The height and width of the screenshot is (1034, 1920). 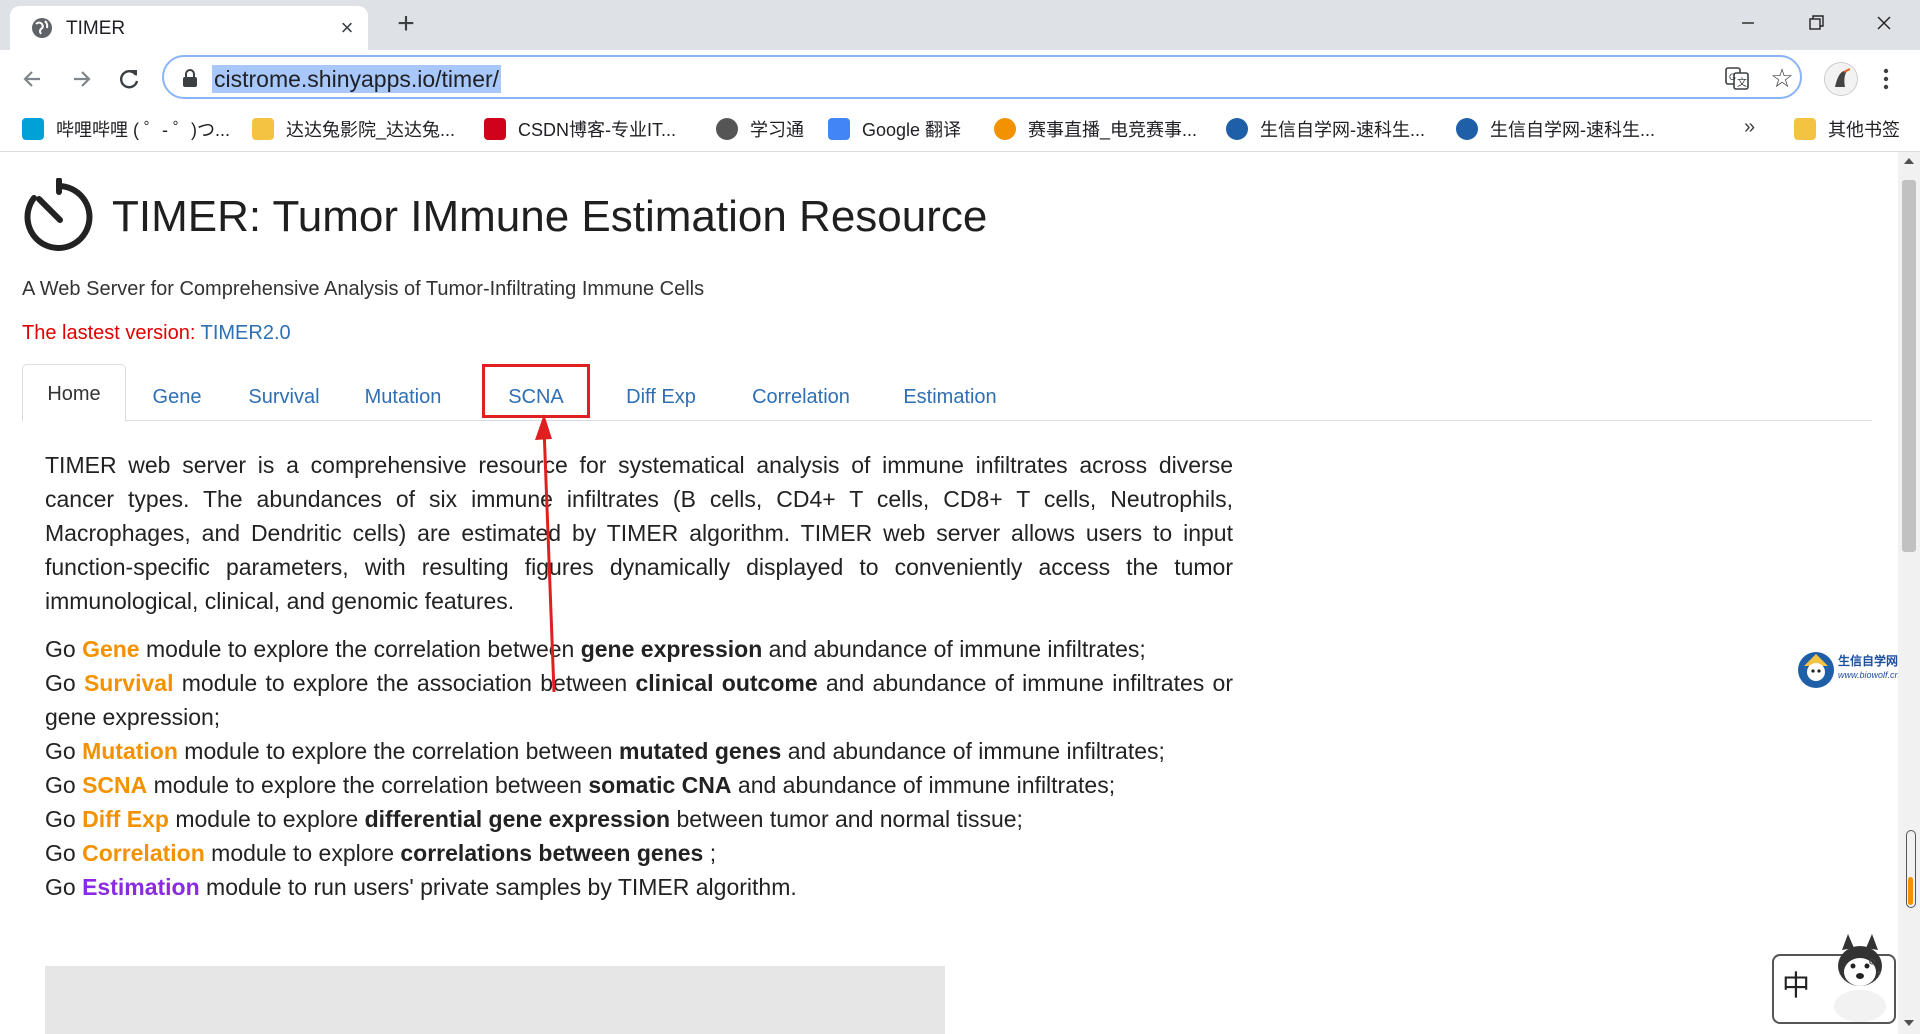 What do you see at coordinates (1796, 985) in the screenshot?
I see `ime-language-char: 中` at bounding box center [1796, 985].